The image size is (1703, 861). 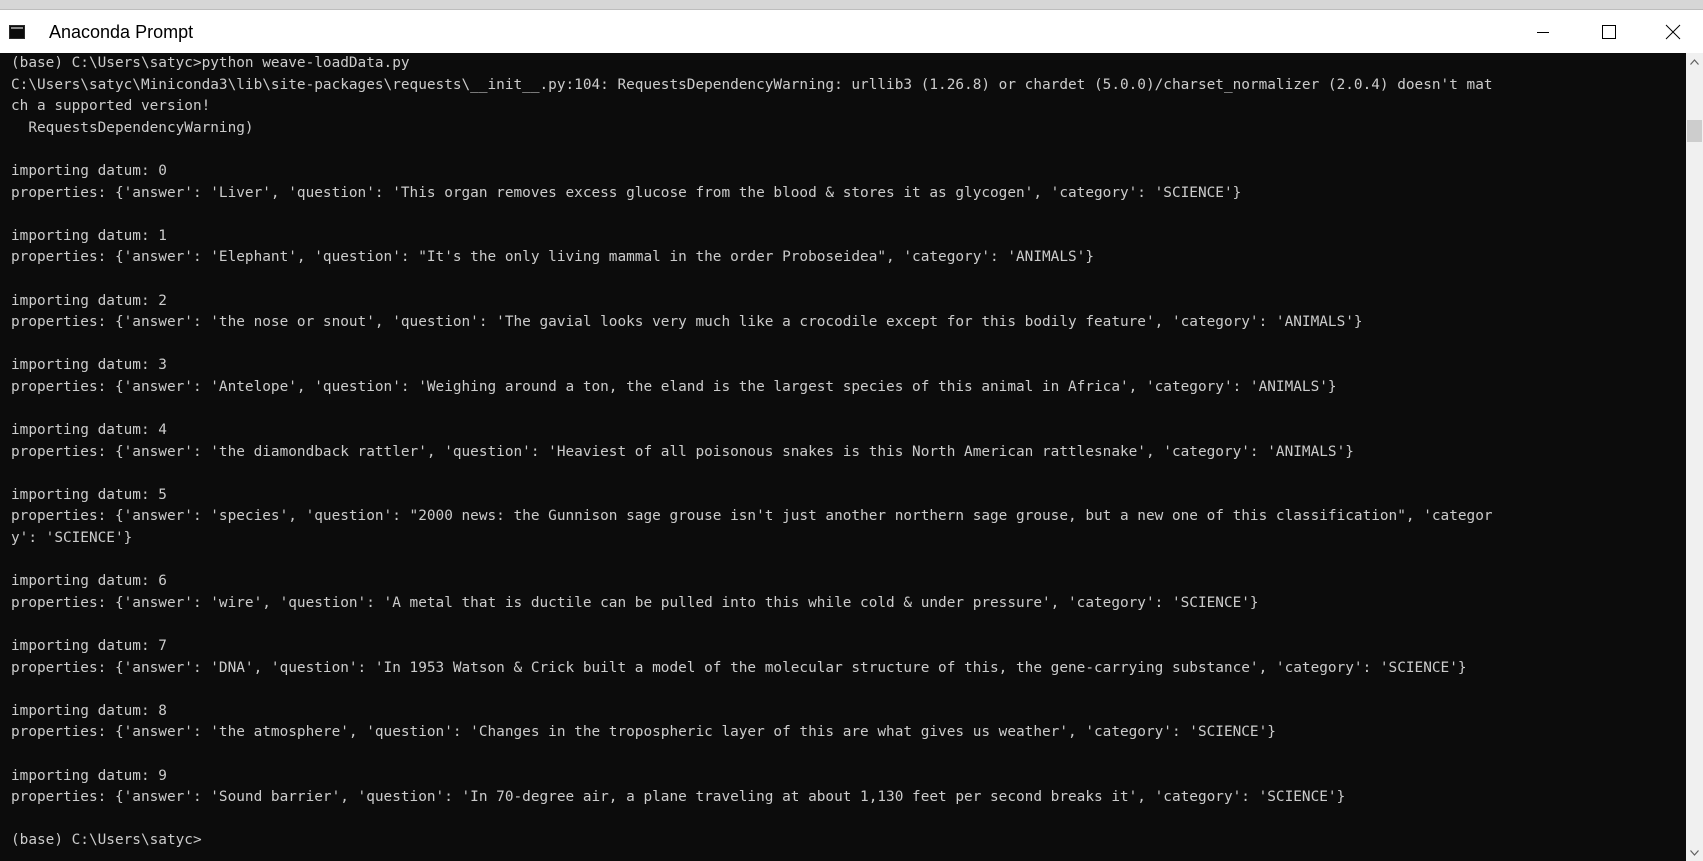 What do you see at coordinates (851, 31) in the screenshot?
I see `title-bar: Anaconda Prompt` at bounding box center [851, 31].